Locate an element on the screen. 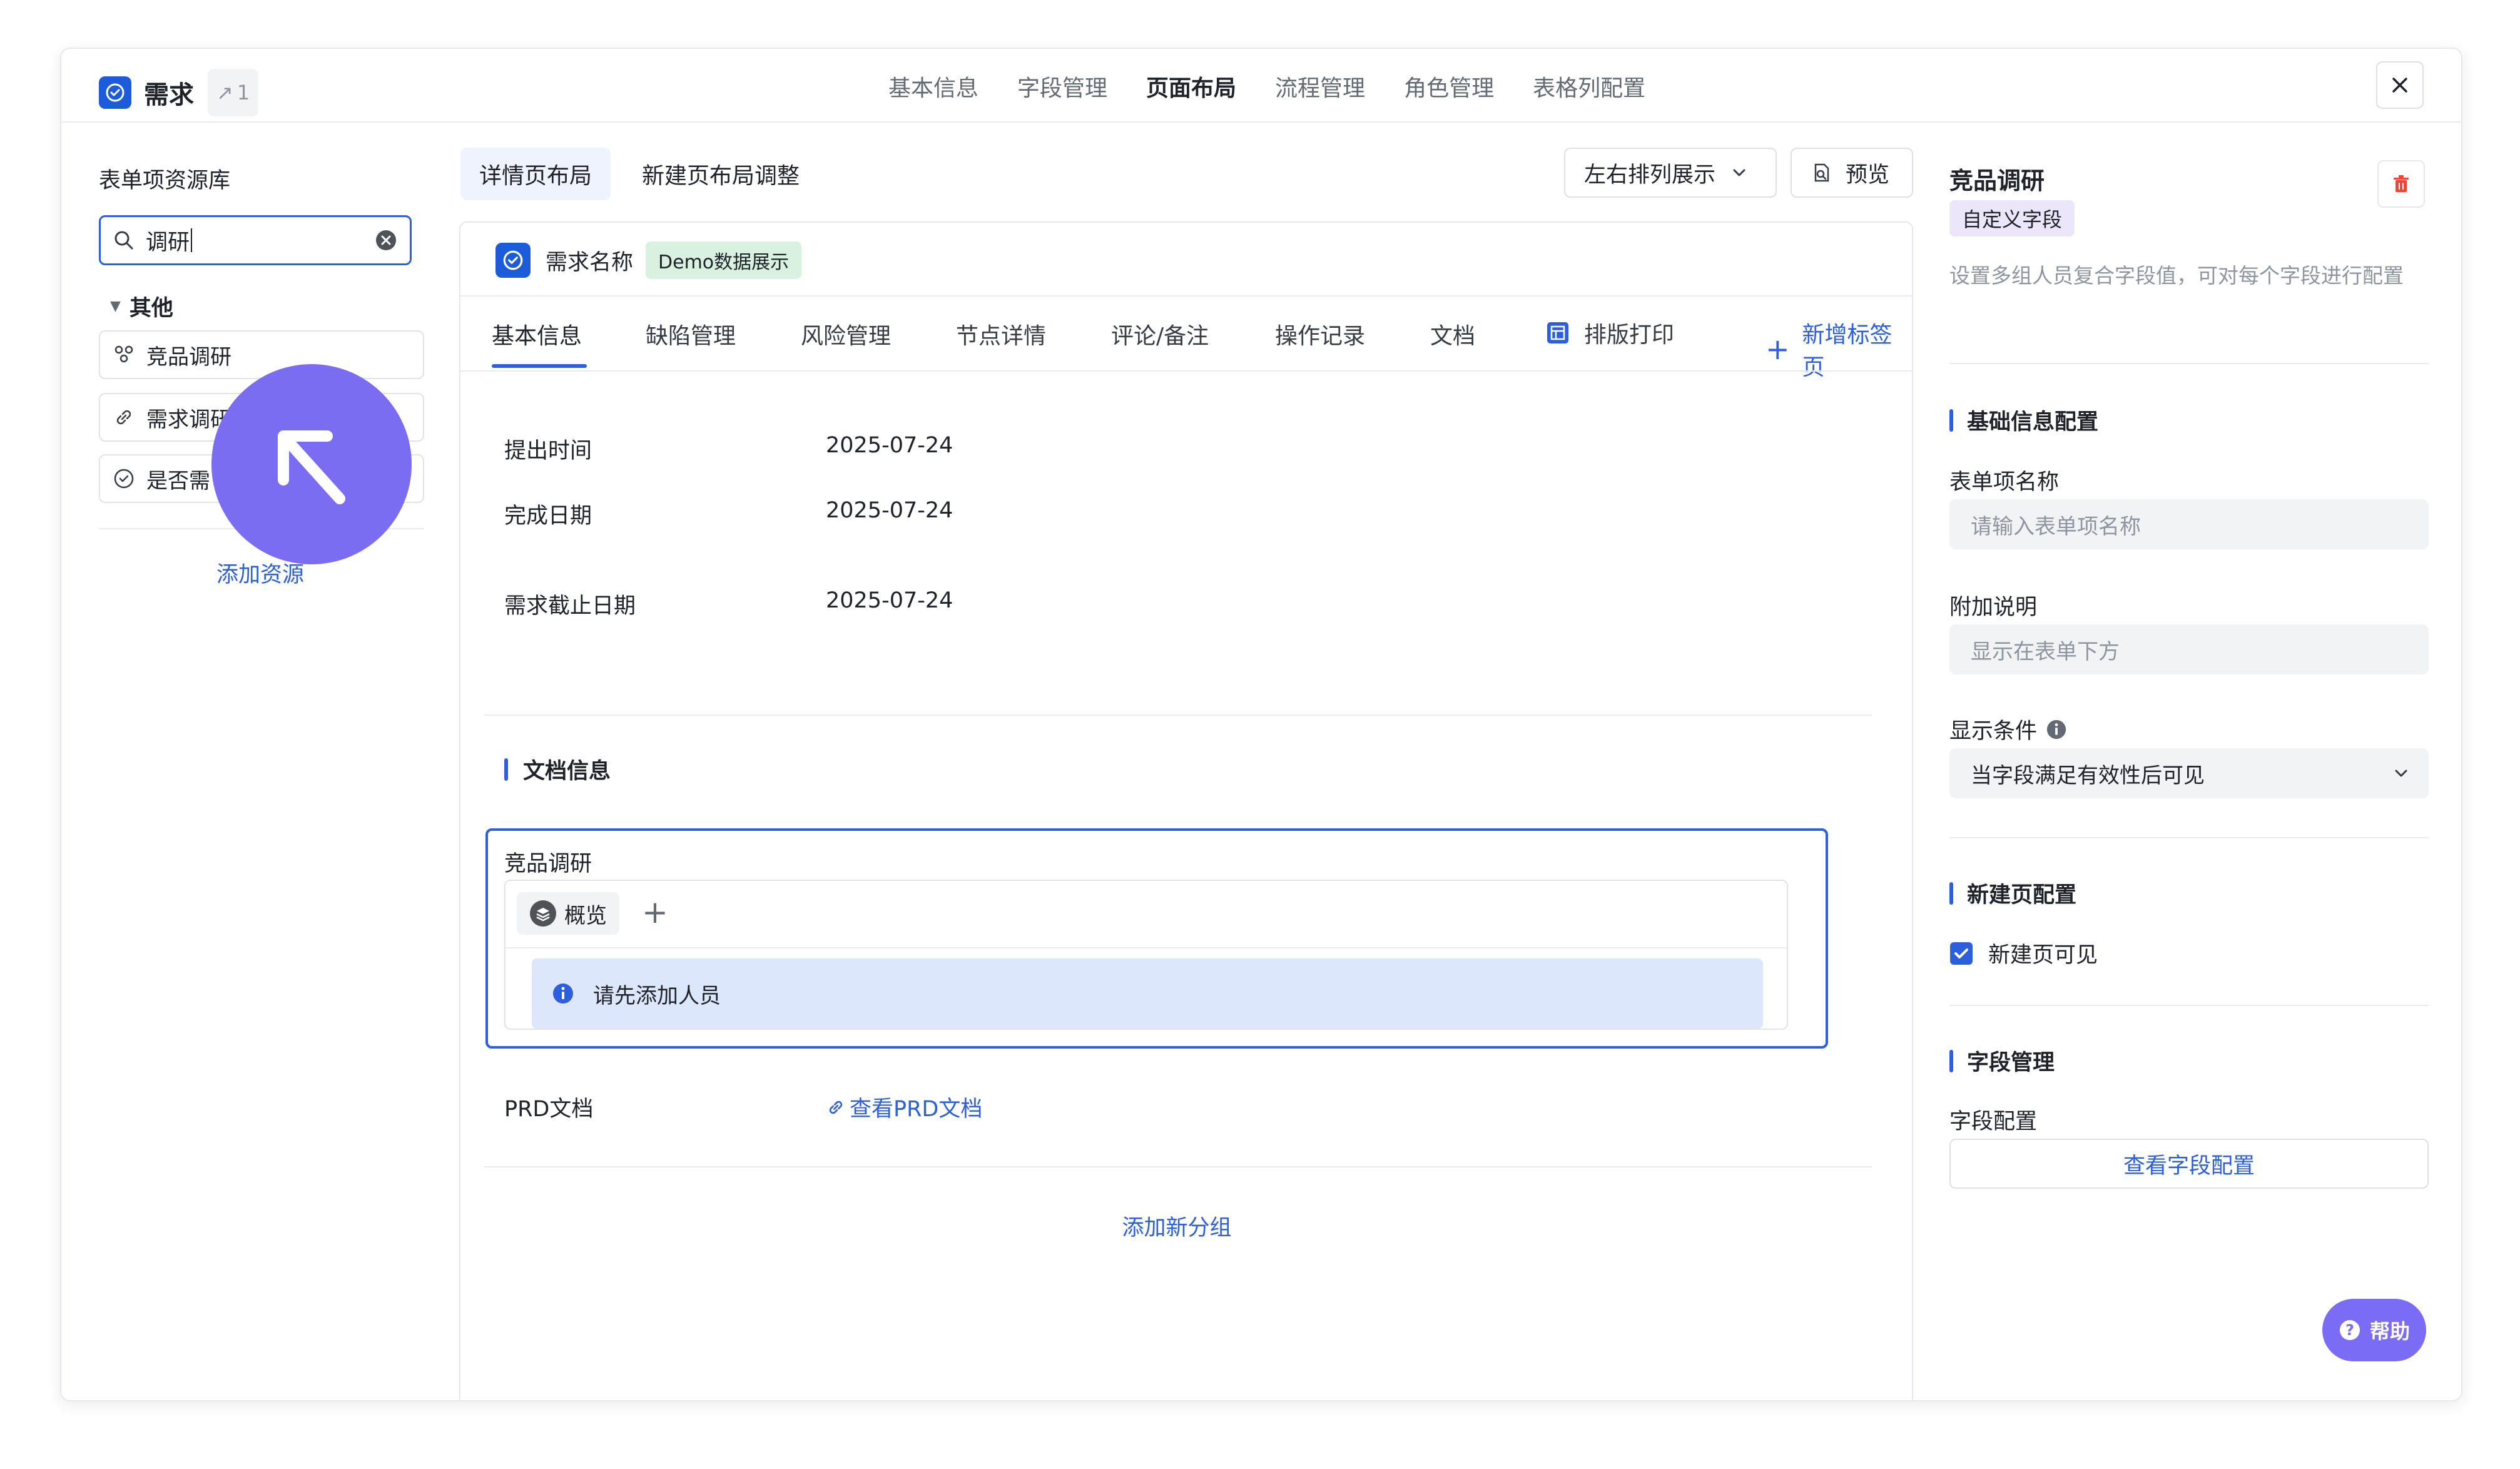  add-member-notice: 请先添加人员 is located at coordinates (1147, 993).